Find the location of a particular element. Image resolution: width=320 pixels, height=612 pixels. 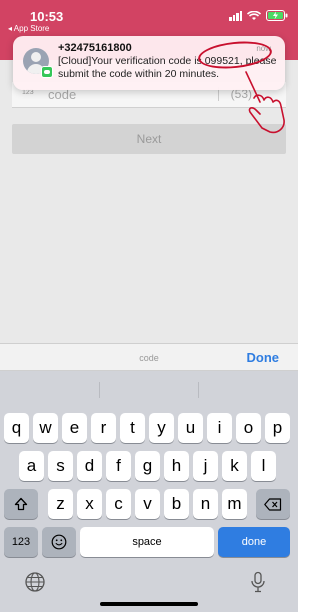

key-s: s is located at coordinates (60, 466).